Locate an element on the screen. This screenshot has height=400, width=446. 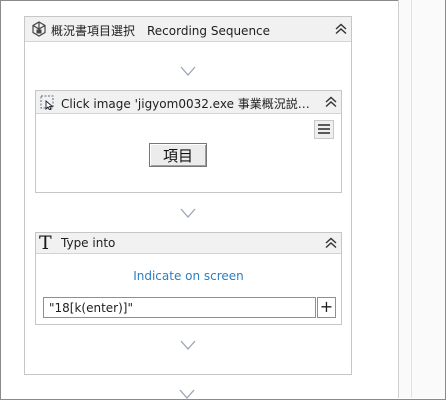
sequence-title: 概況書項目選択 Recording Sequence is located at coordinates (161, 31).